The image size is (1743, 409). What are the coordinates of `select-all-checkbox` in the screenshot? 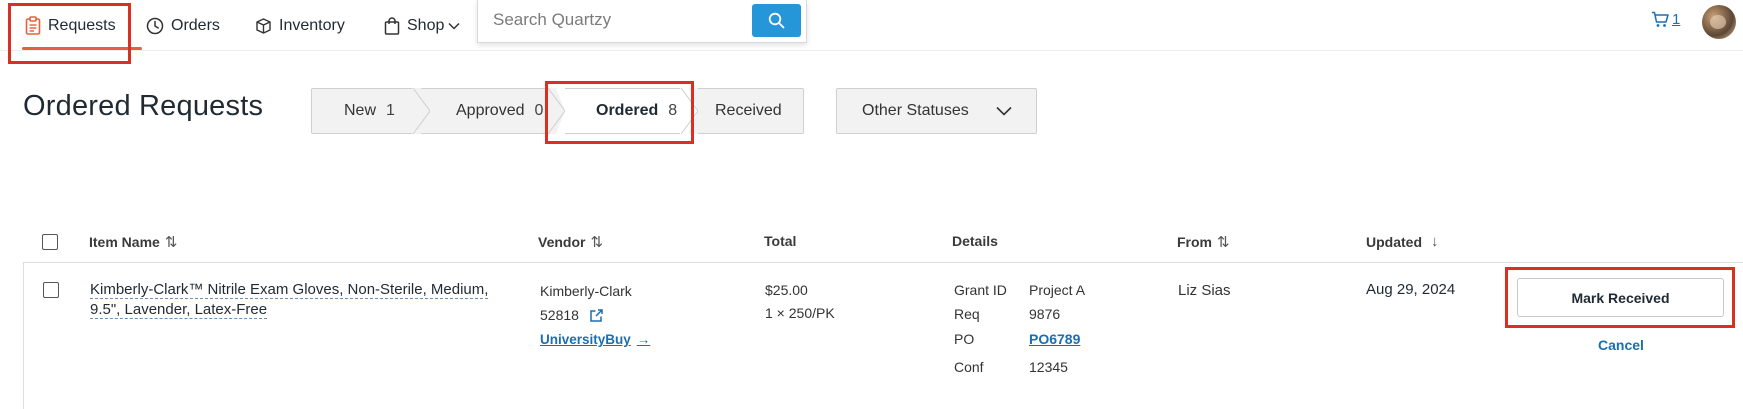 It's located at (50, 242).